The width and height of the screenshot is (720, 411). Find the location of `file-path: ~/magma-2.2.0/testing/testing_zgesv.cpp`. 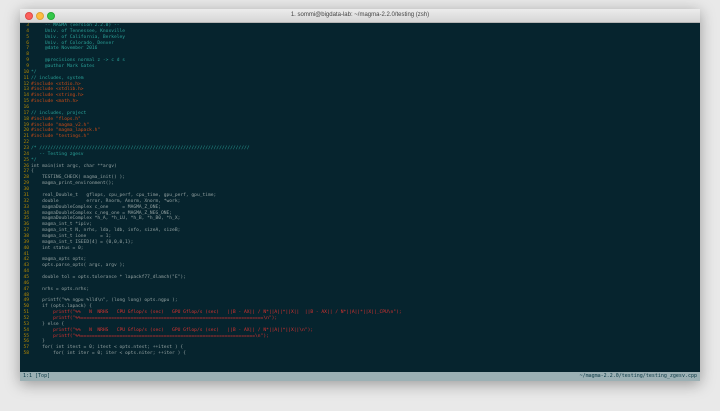

file-path: ~/magma-2.2.0/testing/testing_zgesv.cpp is located at coordinates (638, 376).